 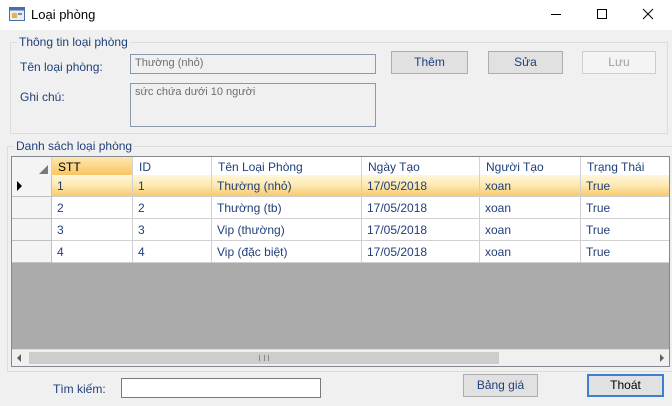 I want to click on close-icon, so click(x=648, y=14).